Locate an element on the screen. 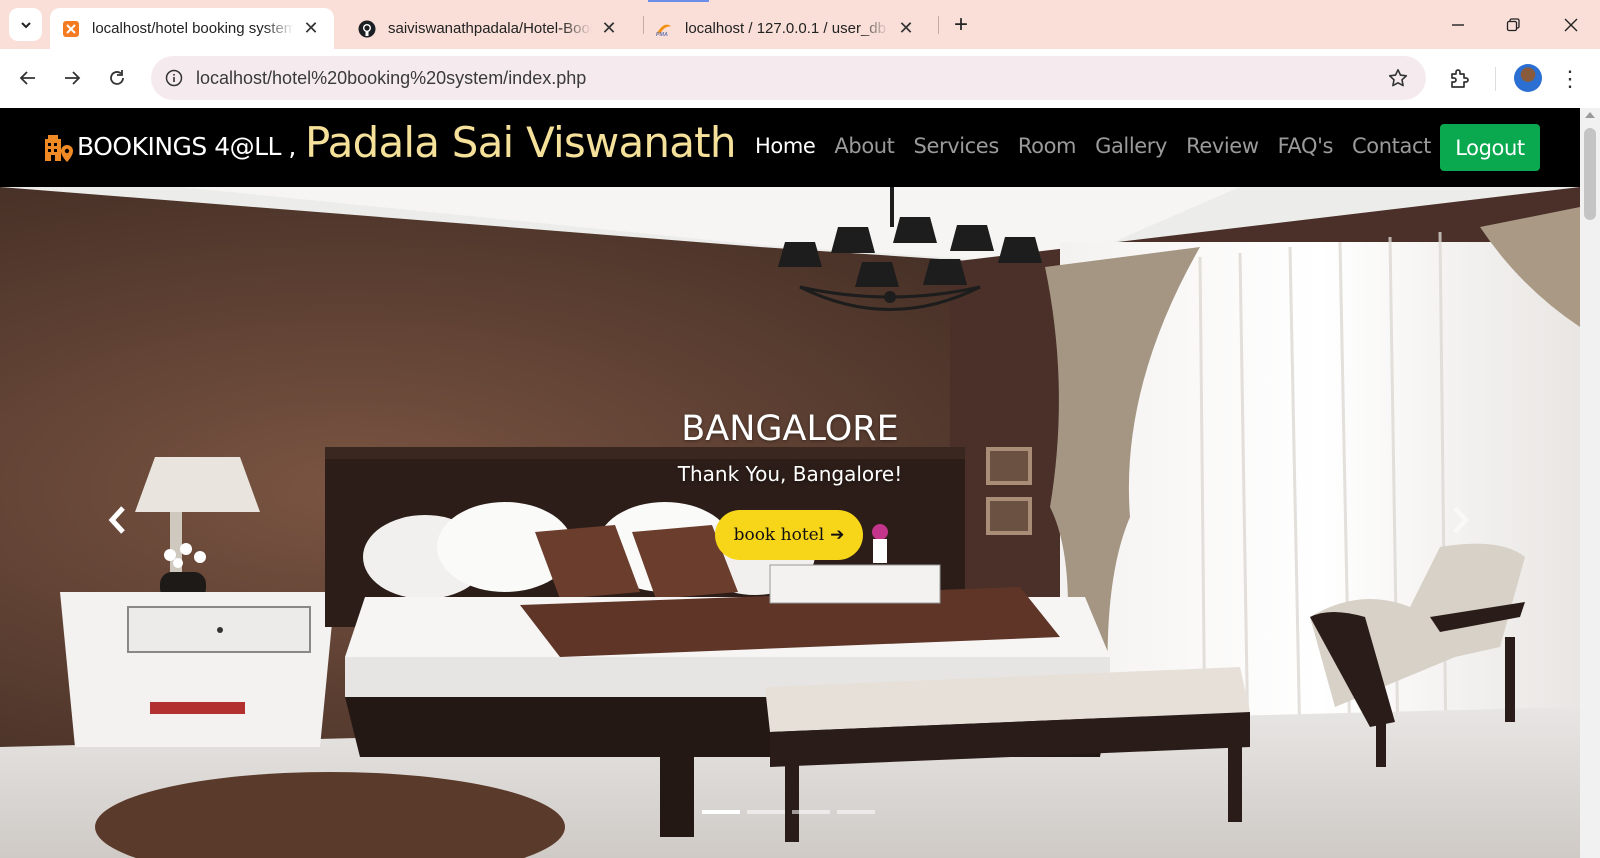 This screenshot has width=1600, height=858. nav-link-gallery: Gallery is located at coordinates (1131, 146).